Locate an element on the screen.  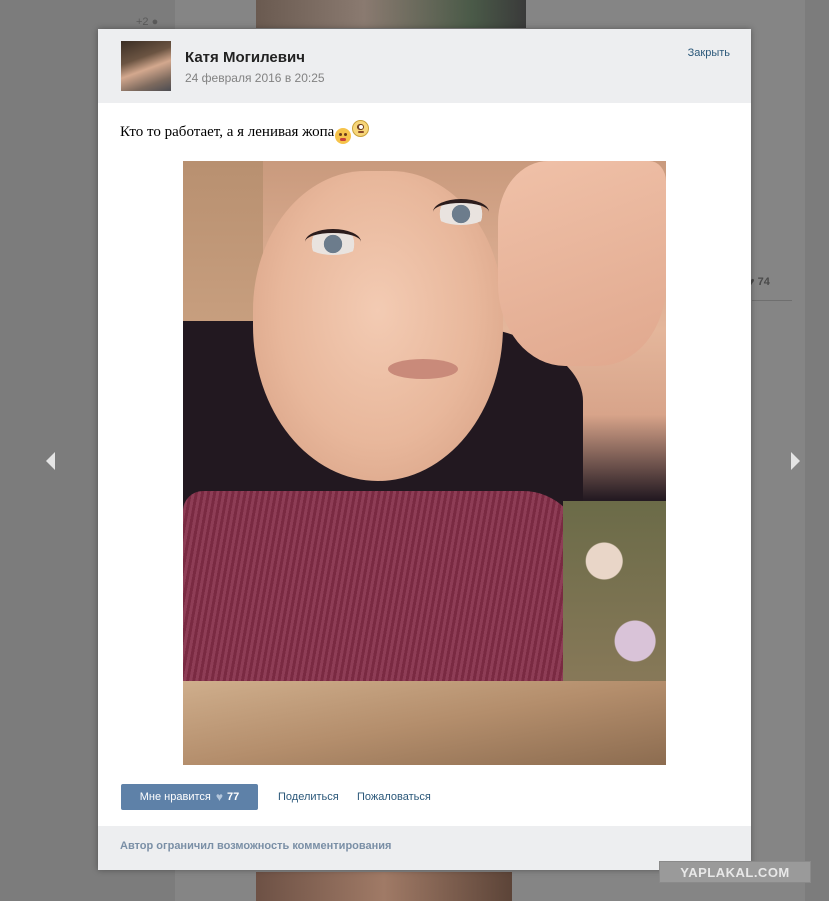
photo-left-eye is located at coordinates (333, 242).